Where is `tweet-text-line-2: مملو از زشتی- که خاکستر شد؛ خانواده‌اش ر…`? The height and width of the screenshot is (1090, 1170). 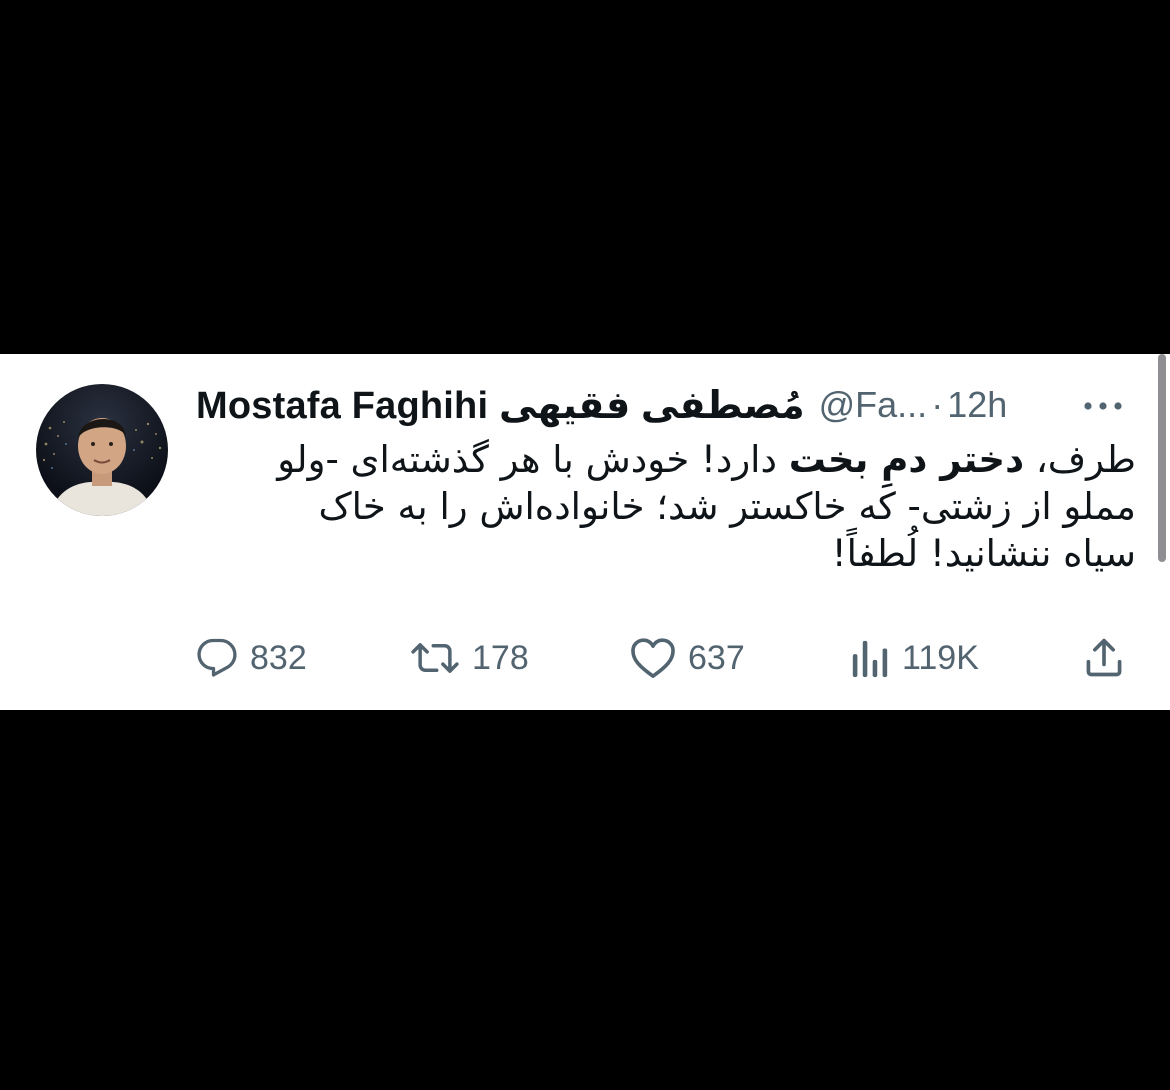
tweet-text-line-2: مملو از زشتی- که خاکستر شد؛ خانواده‌اش ر… is located at coordinates (727, 506).